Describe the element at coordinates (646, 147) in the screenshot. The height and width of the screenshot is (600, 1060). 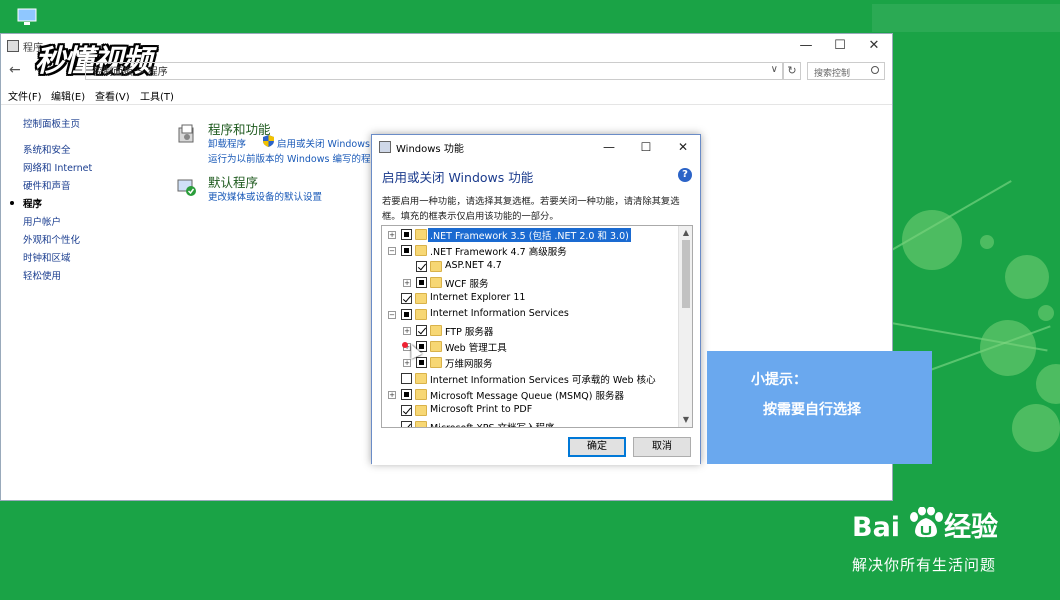
I see `dialog-maximize-button: ☐` at that location.